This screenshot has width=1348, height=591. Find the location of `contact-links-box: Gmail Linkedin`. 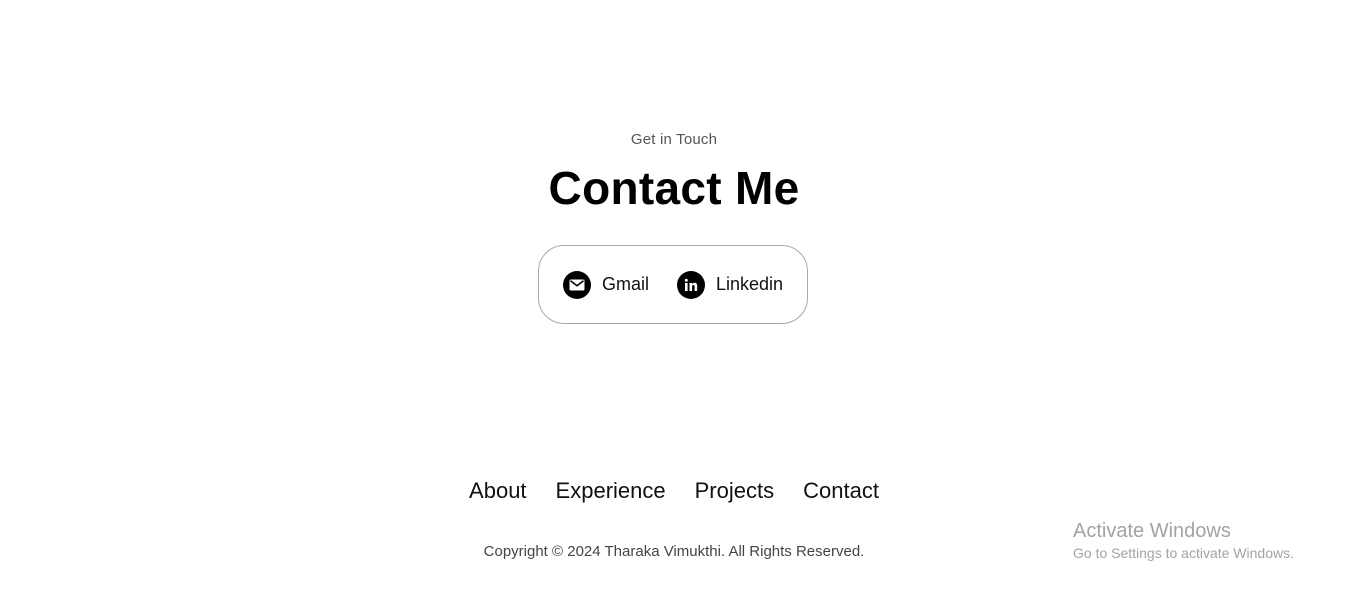

contact-links-box: Gmail Linkedin is located at coordinates (673, 284).